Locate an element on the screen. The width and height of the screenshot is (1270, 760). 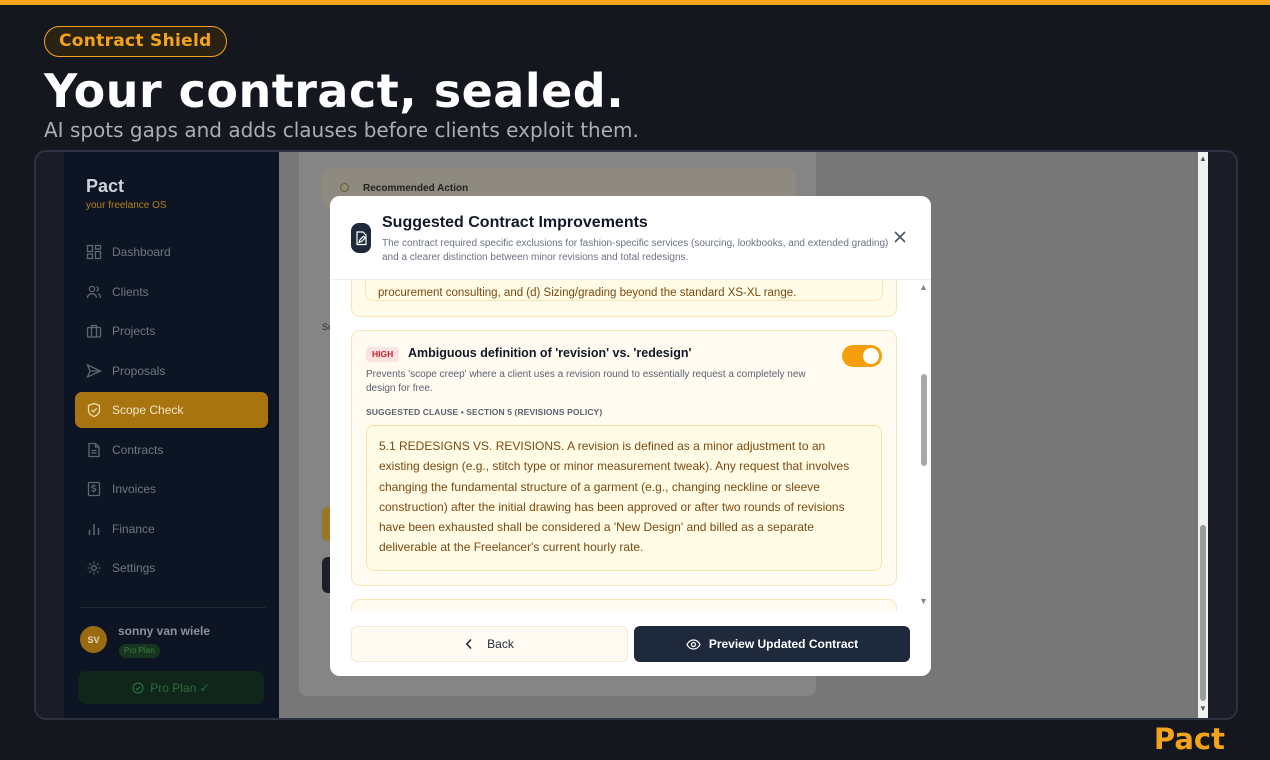
sidebar-item-label: Settings is located at coordinates (134, 568).